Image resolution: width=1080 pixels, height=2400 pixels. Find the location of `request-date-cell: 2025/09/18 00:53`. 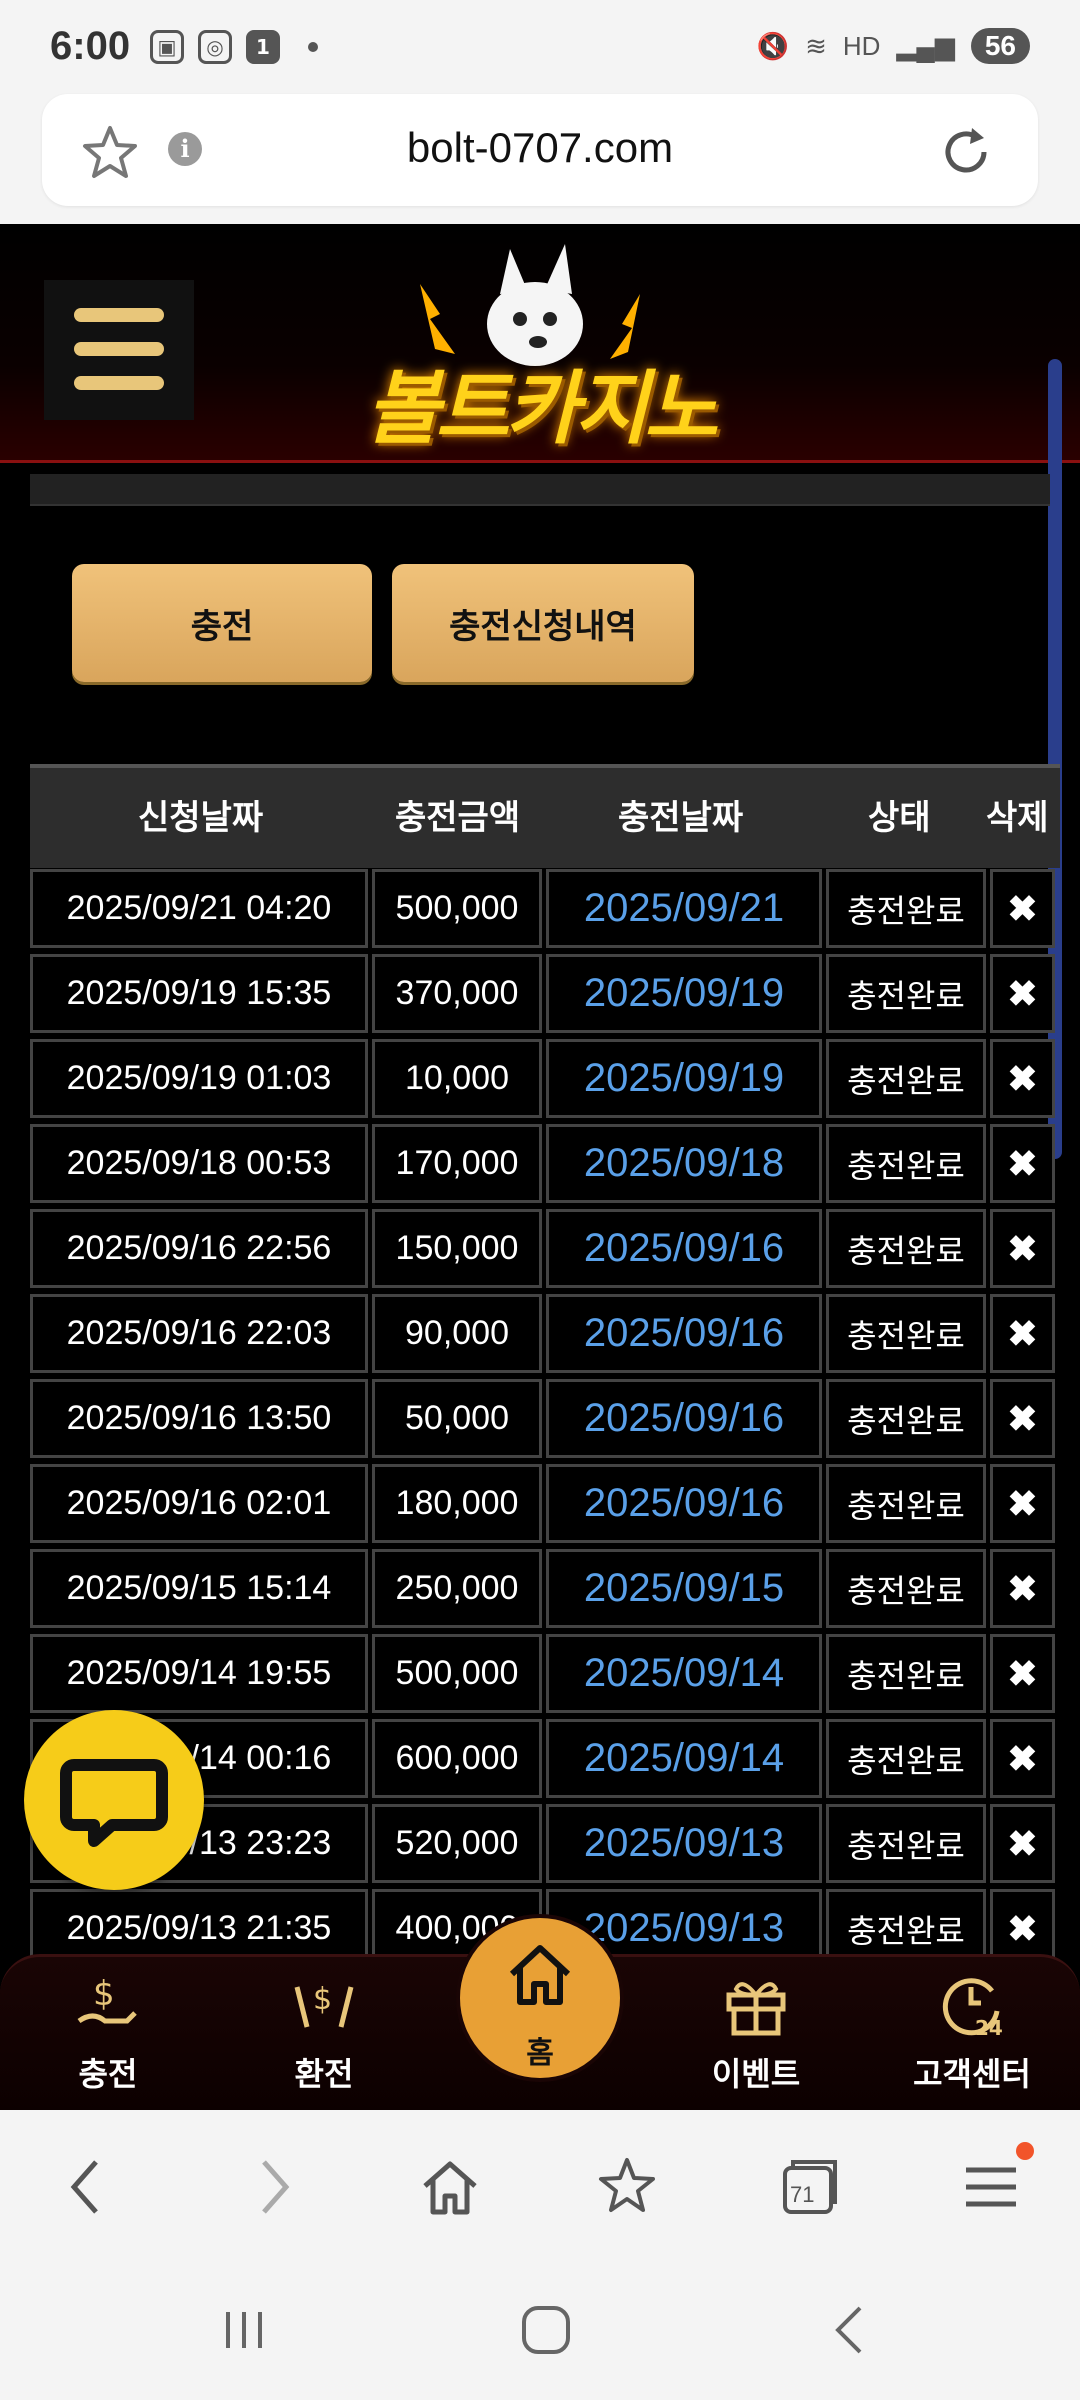

request-date-cell: 2025/09/18 00:53 is located at coordinates (199, 1163).